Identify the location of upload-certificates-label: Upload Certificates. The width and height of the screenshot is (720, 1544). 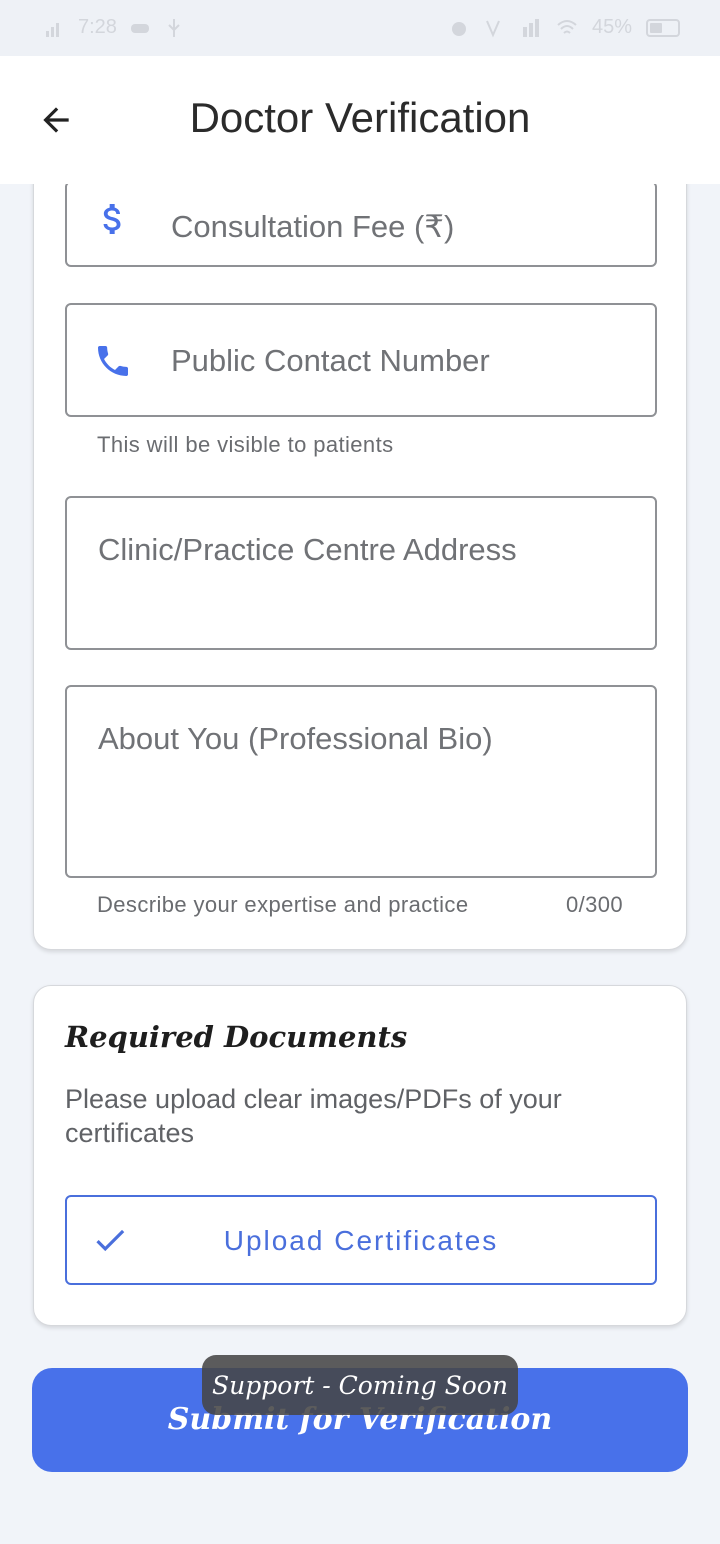
(361, 1240).